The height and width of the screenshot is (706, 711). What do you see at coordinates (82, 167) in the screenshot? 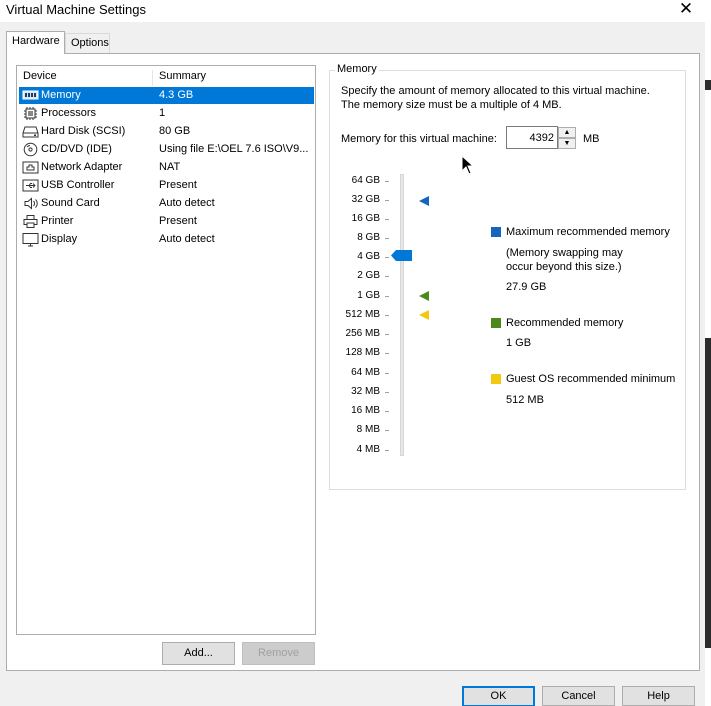
I see `device-name: Network Adapter` at bounding box center [82, 167].